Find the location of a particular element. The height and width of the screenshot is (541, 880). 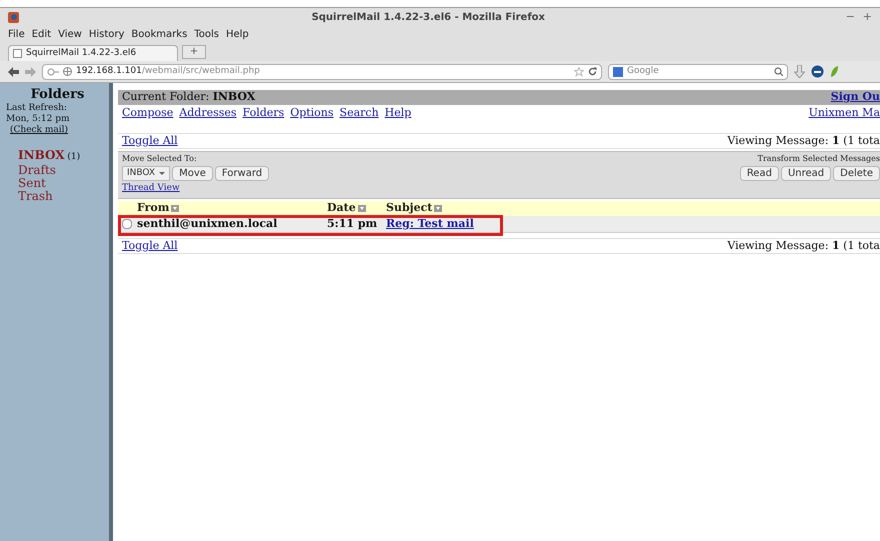

folder-link: INBOX (1) is located at coordinates (63, 156).